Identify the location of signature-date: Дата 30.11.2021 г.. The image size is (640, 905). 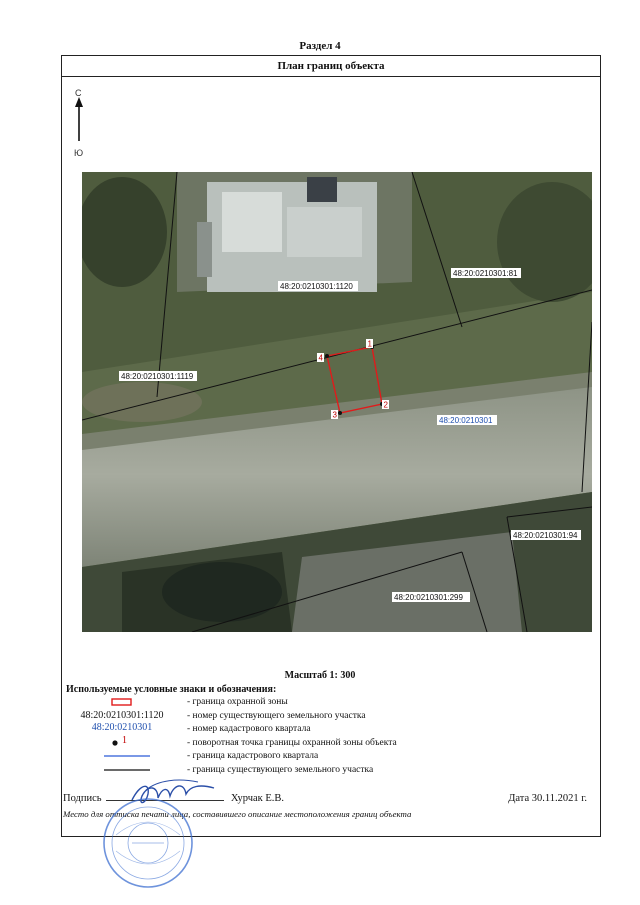
(547, 798).